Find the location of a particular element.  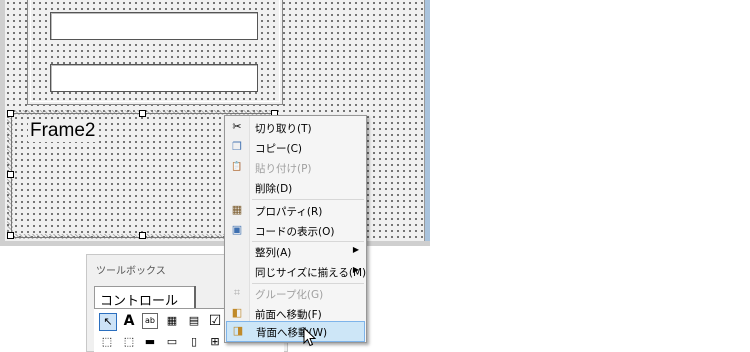

frame1-body is located at coordinates (155, 51).